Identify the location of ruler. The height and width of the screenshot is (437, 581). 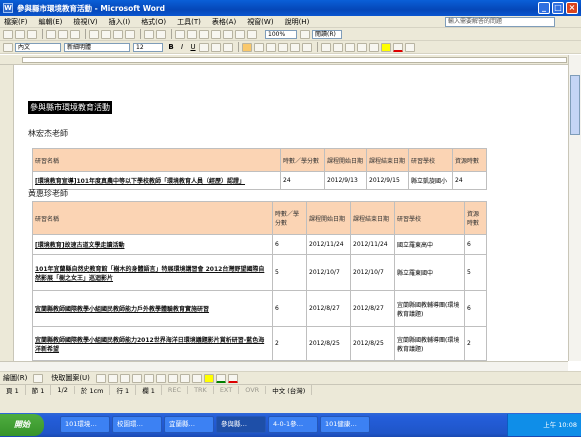
(290, 60).